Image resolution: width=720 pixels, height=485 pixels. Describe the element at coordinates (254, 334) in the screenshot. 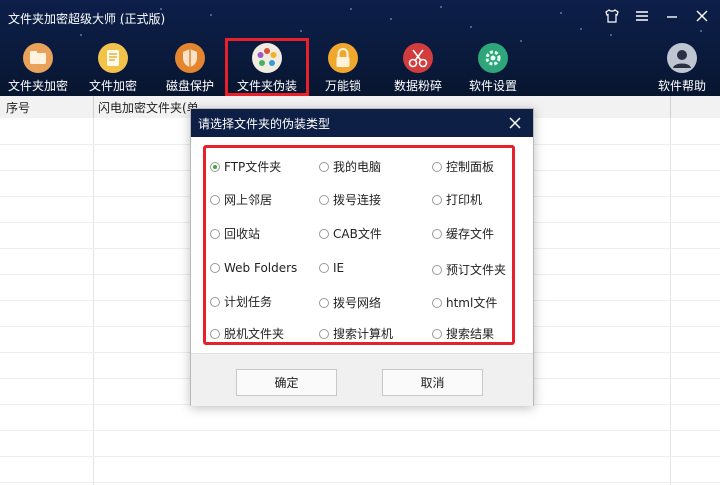

I see `option-label: 脱机文件夹` at that location.